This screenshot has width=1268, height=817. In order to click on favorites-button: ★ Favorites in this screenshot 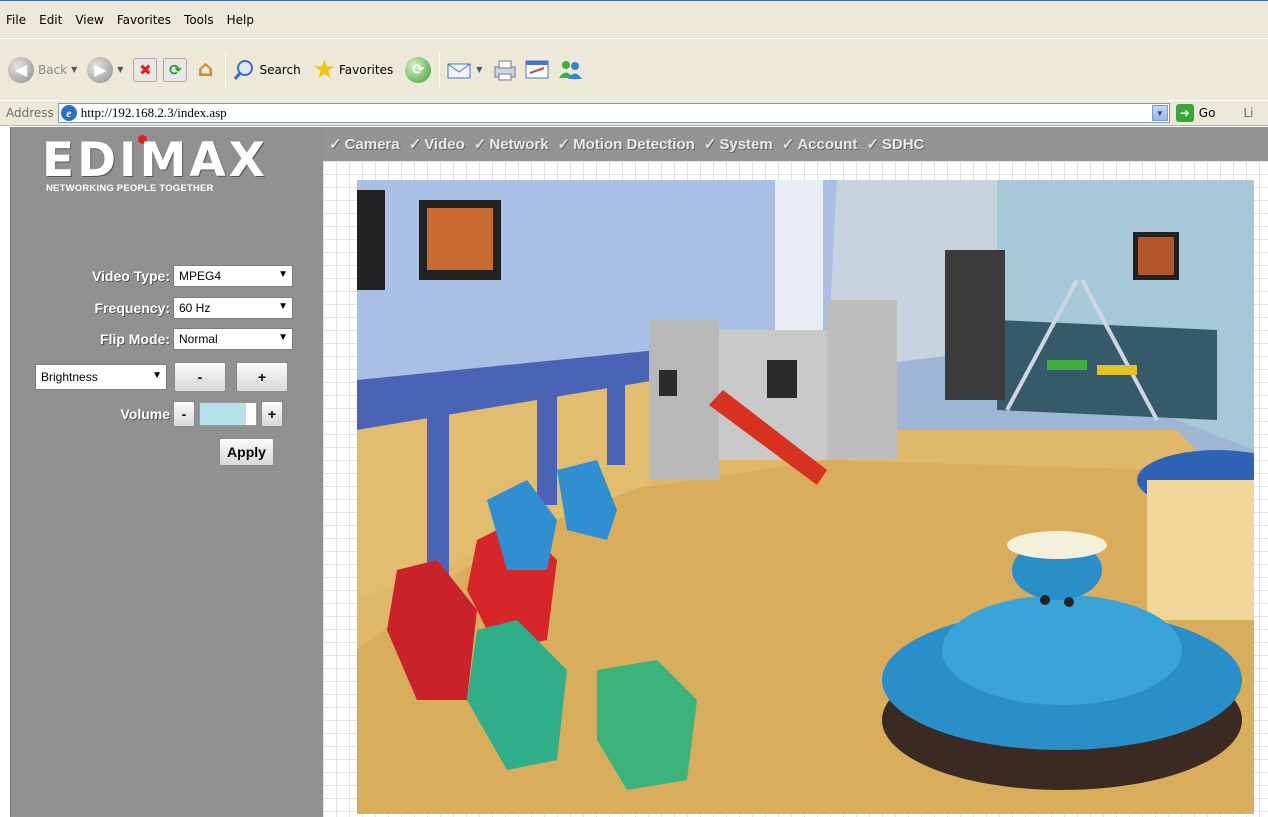, I will do `click(353, 69)`.